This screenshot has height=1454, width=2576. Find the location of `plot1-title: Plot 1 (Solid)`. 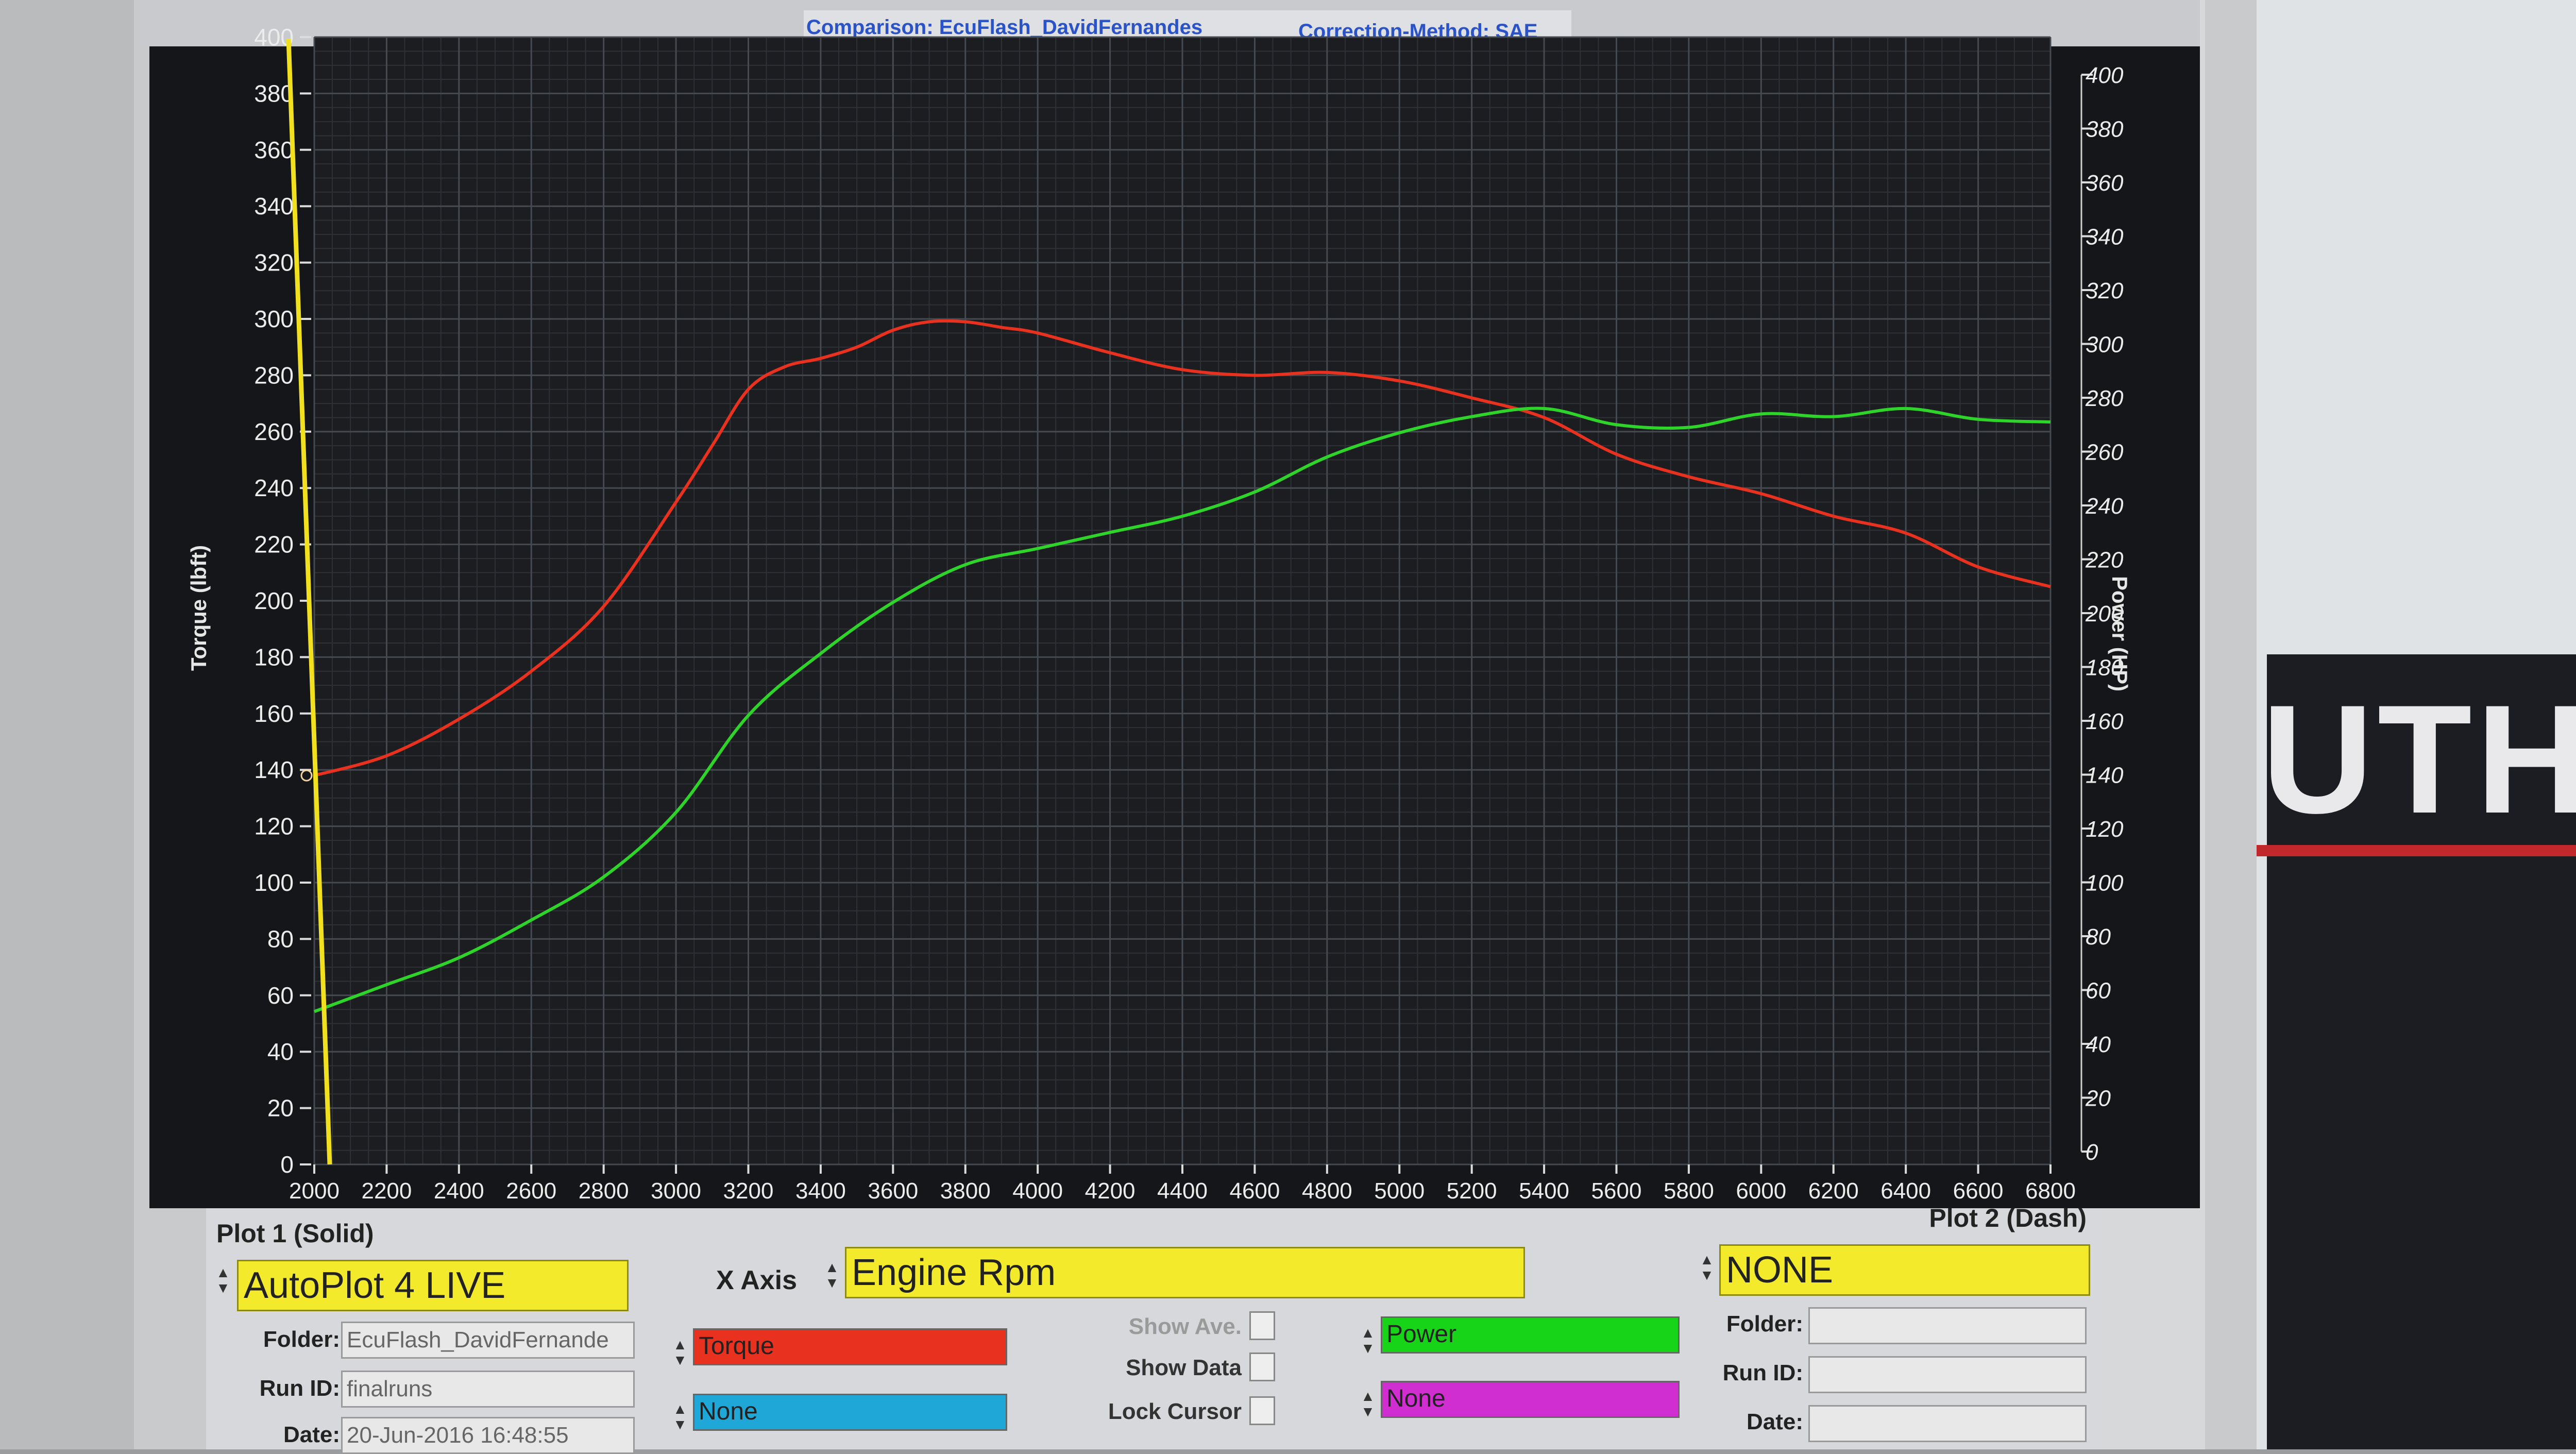

plot1-title: Plot 1 (Solid) is located at coordinates (295, 1233).